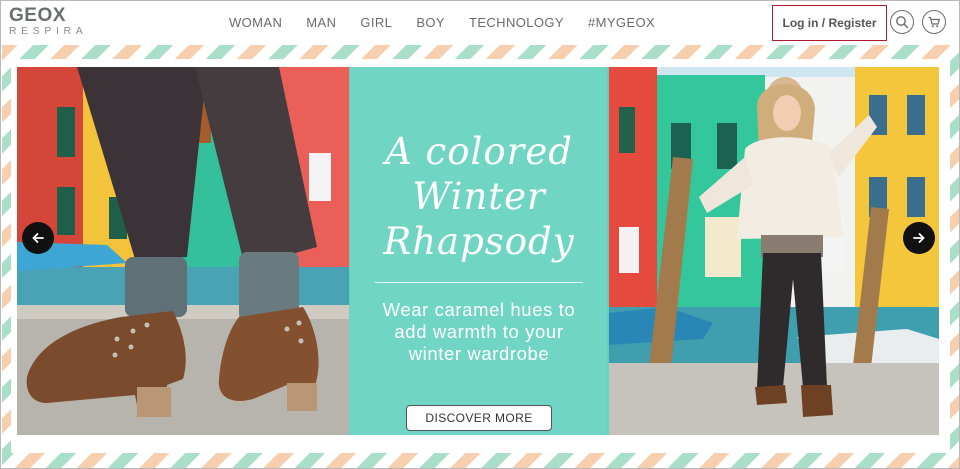 The image size is (960, 469). I want to click on cart-button, so click(934, 22).